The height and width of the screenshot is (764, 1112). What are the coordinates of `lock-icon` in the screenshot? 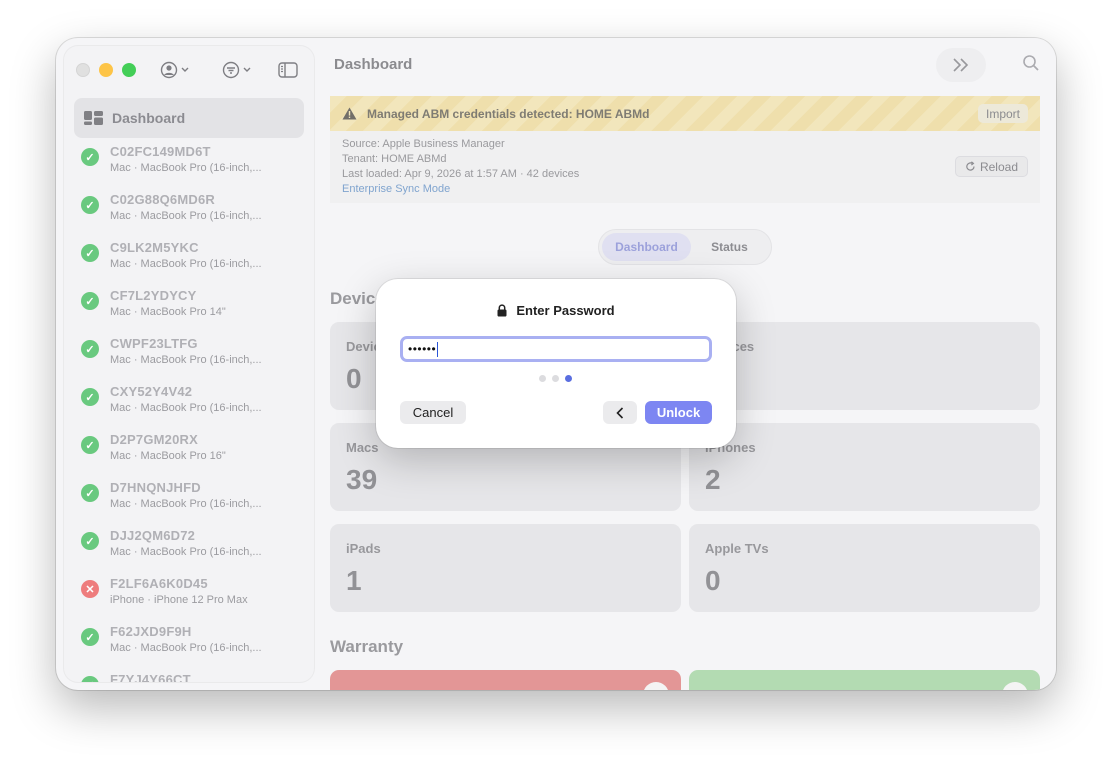 It's located at (502, 310).